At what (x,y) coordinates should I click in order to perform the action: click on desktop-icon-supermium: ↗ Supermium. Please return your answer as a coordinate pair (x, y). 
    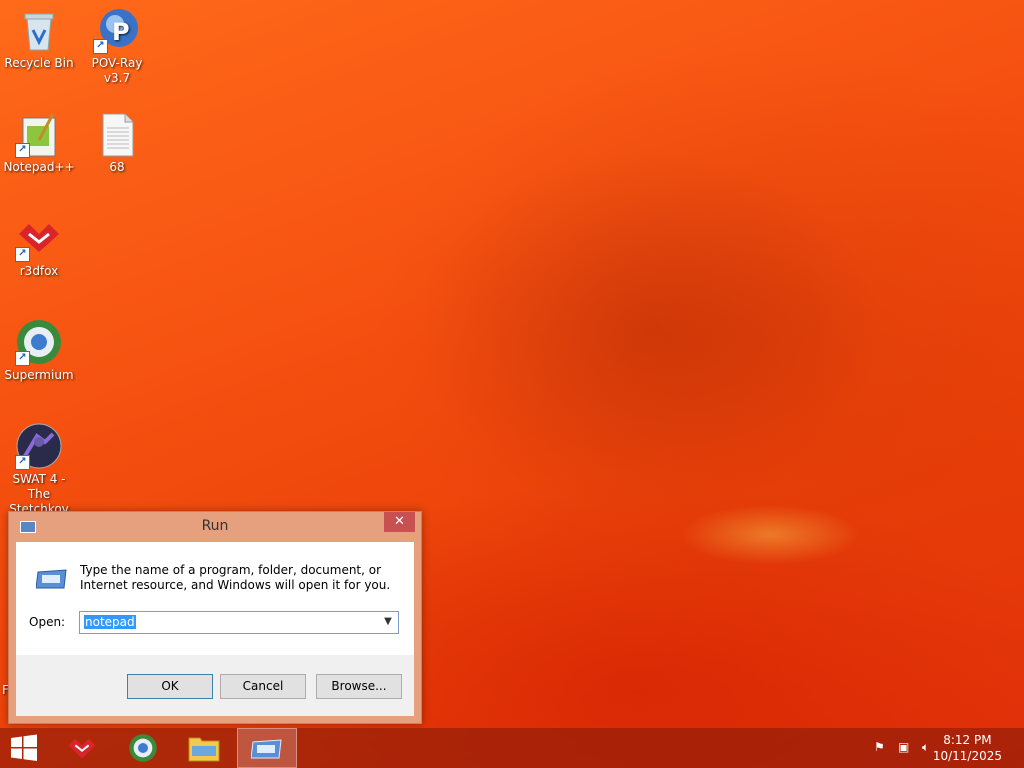
    Looking at the image, I should click on (39, 348).